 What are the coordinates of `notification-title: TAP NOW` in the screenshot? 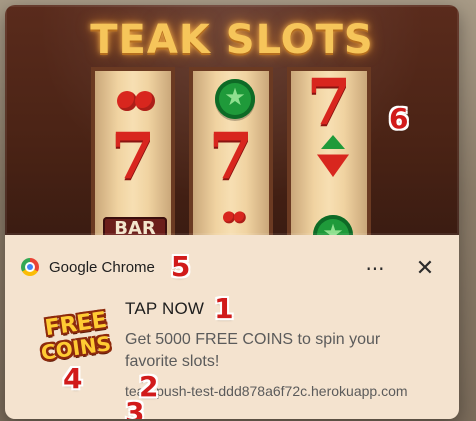 It's located at (165, 308).